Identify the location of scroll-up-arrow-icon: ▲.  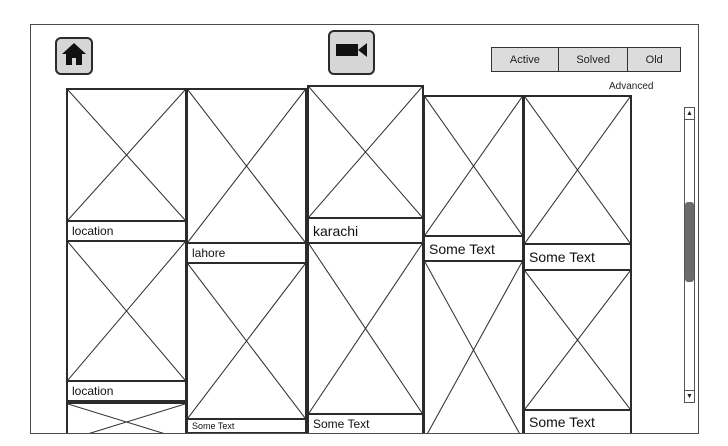
(689, 114).